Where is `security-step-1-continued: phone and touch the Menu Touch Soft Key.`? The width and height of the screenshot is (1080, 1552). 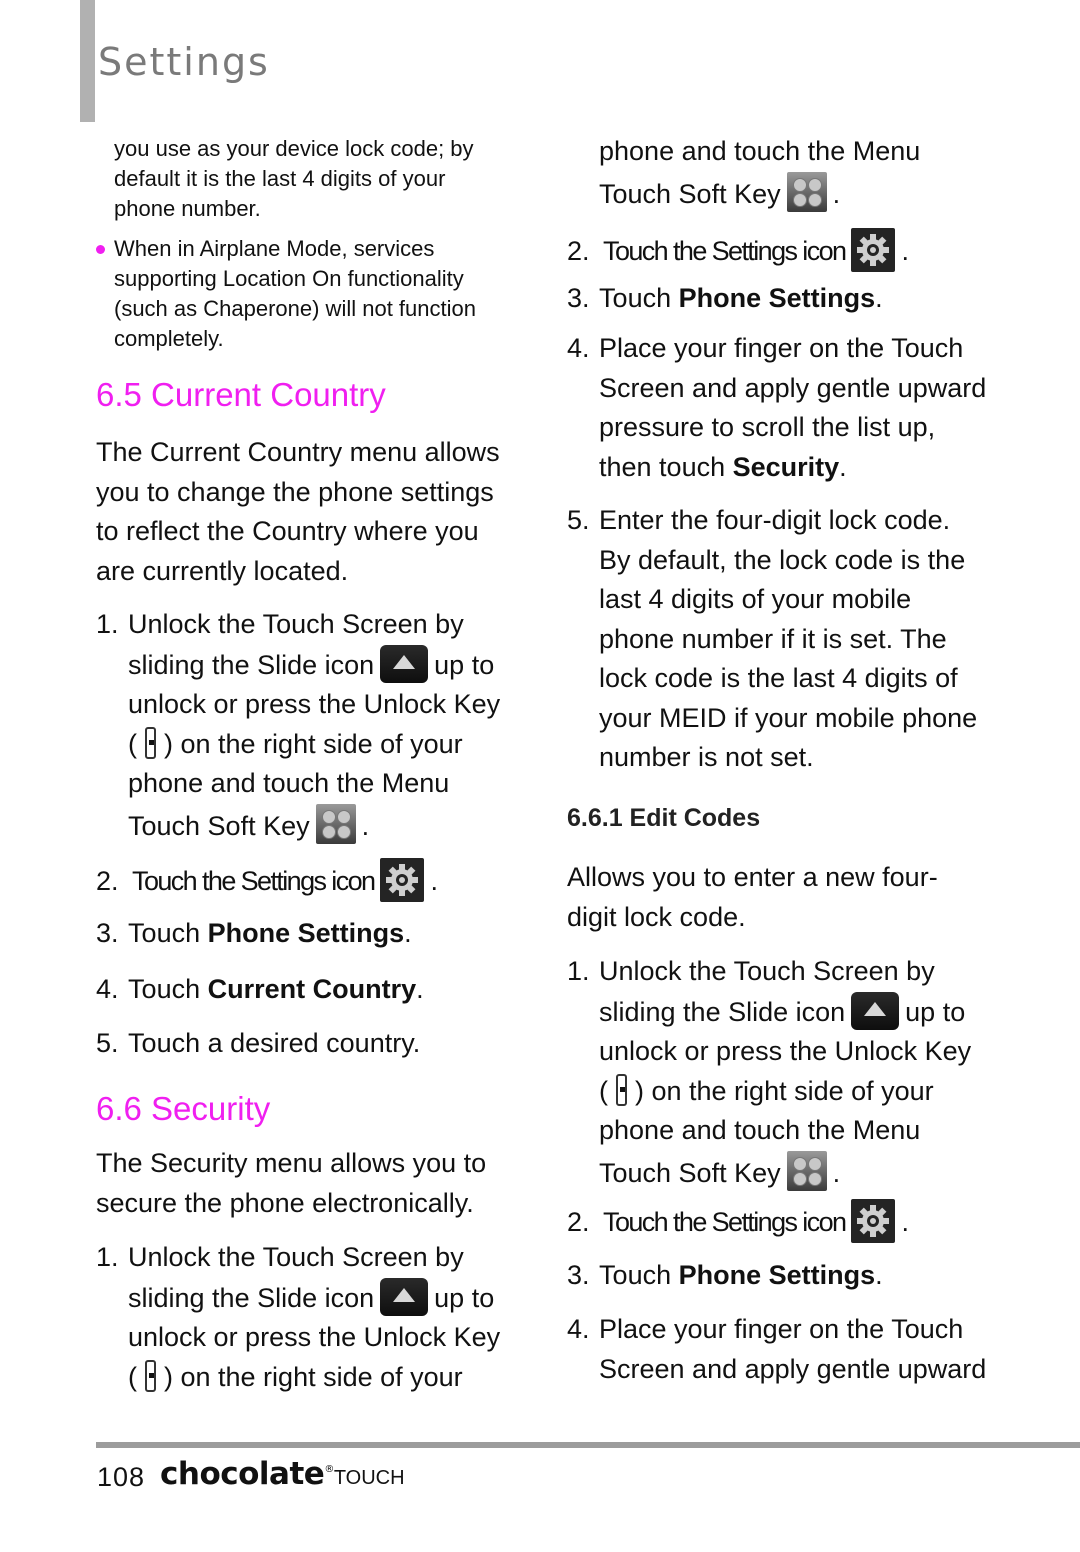
security-step-1-continued: phone and touch the Menu Touch Soft Key. is located at coordinates (759, 173).